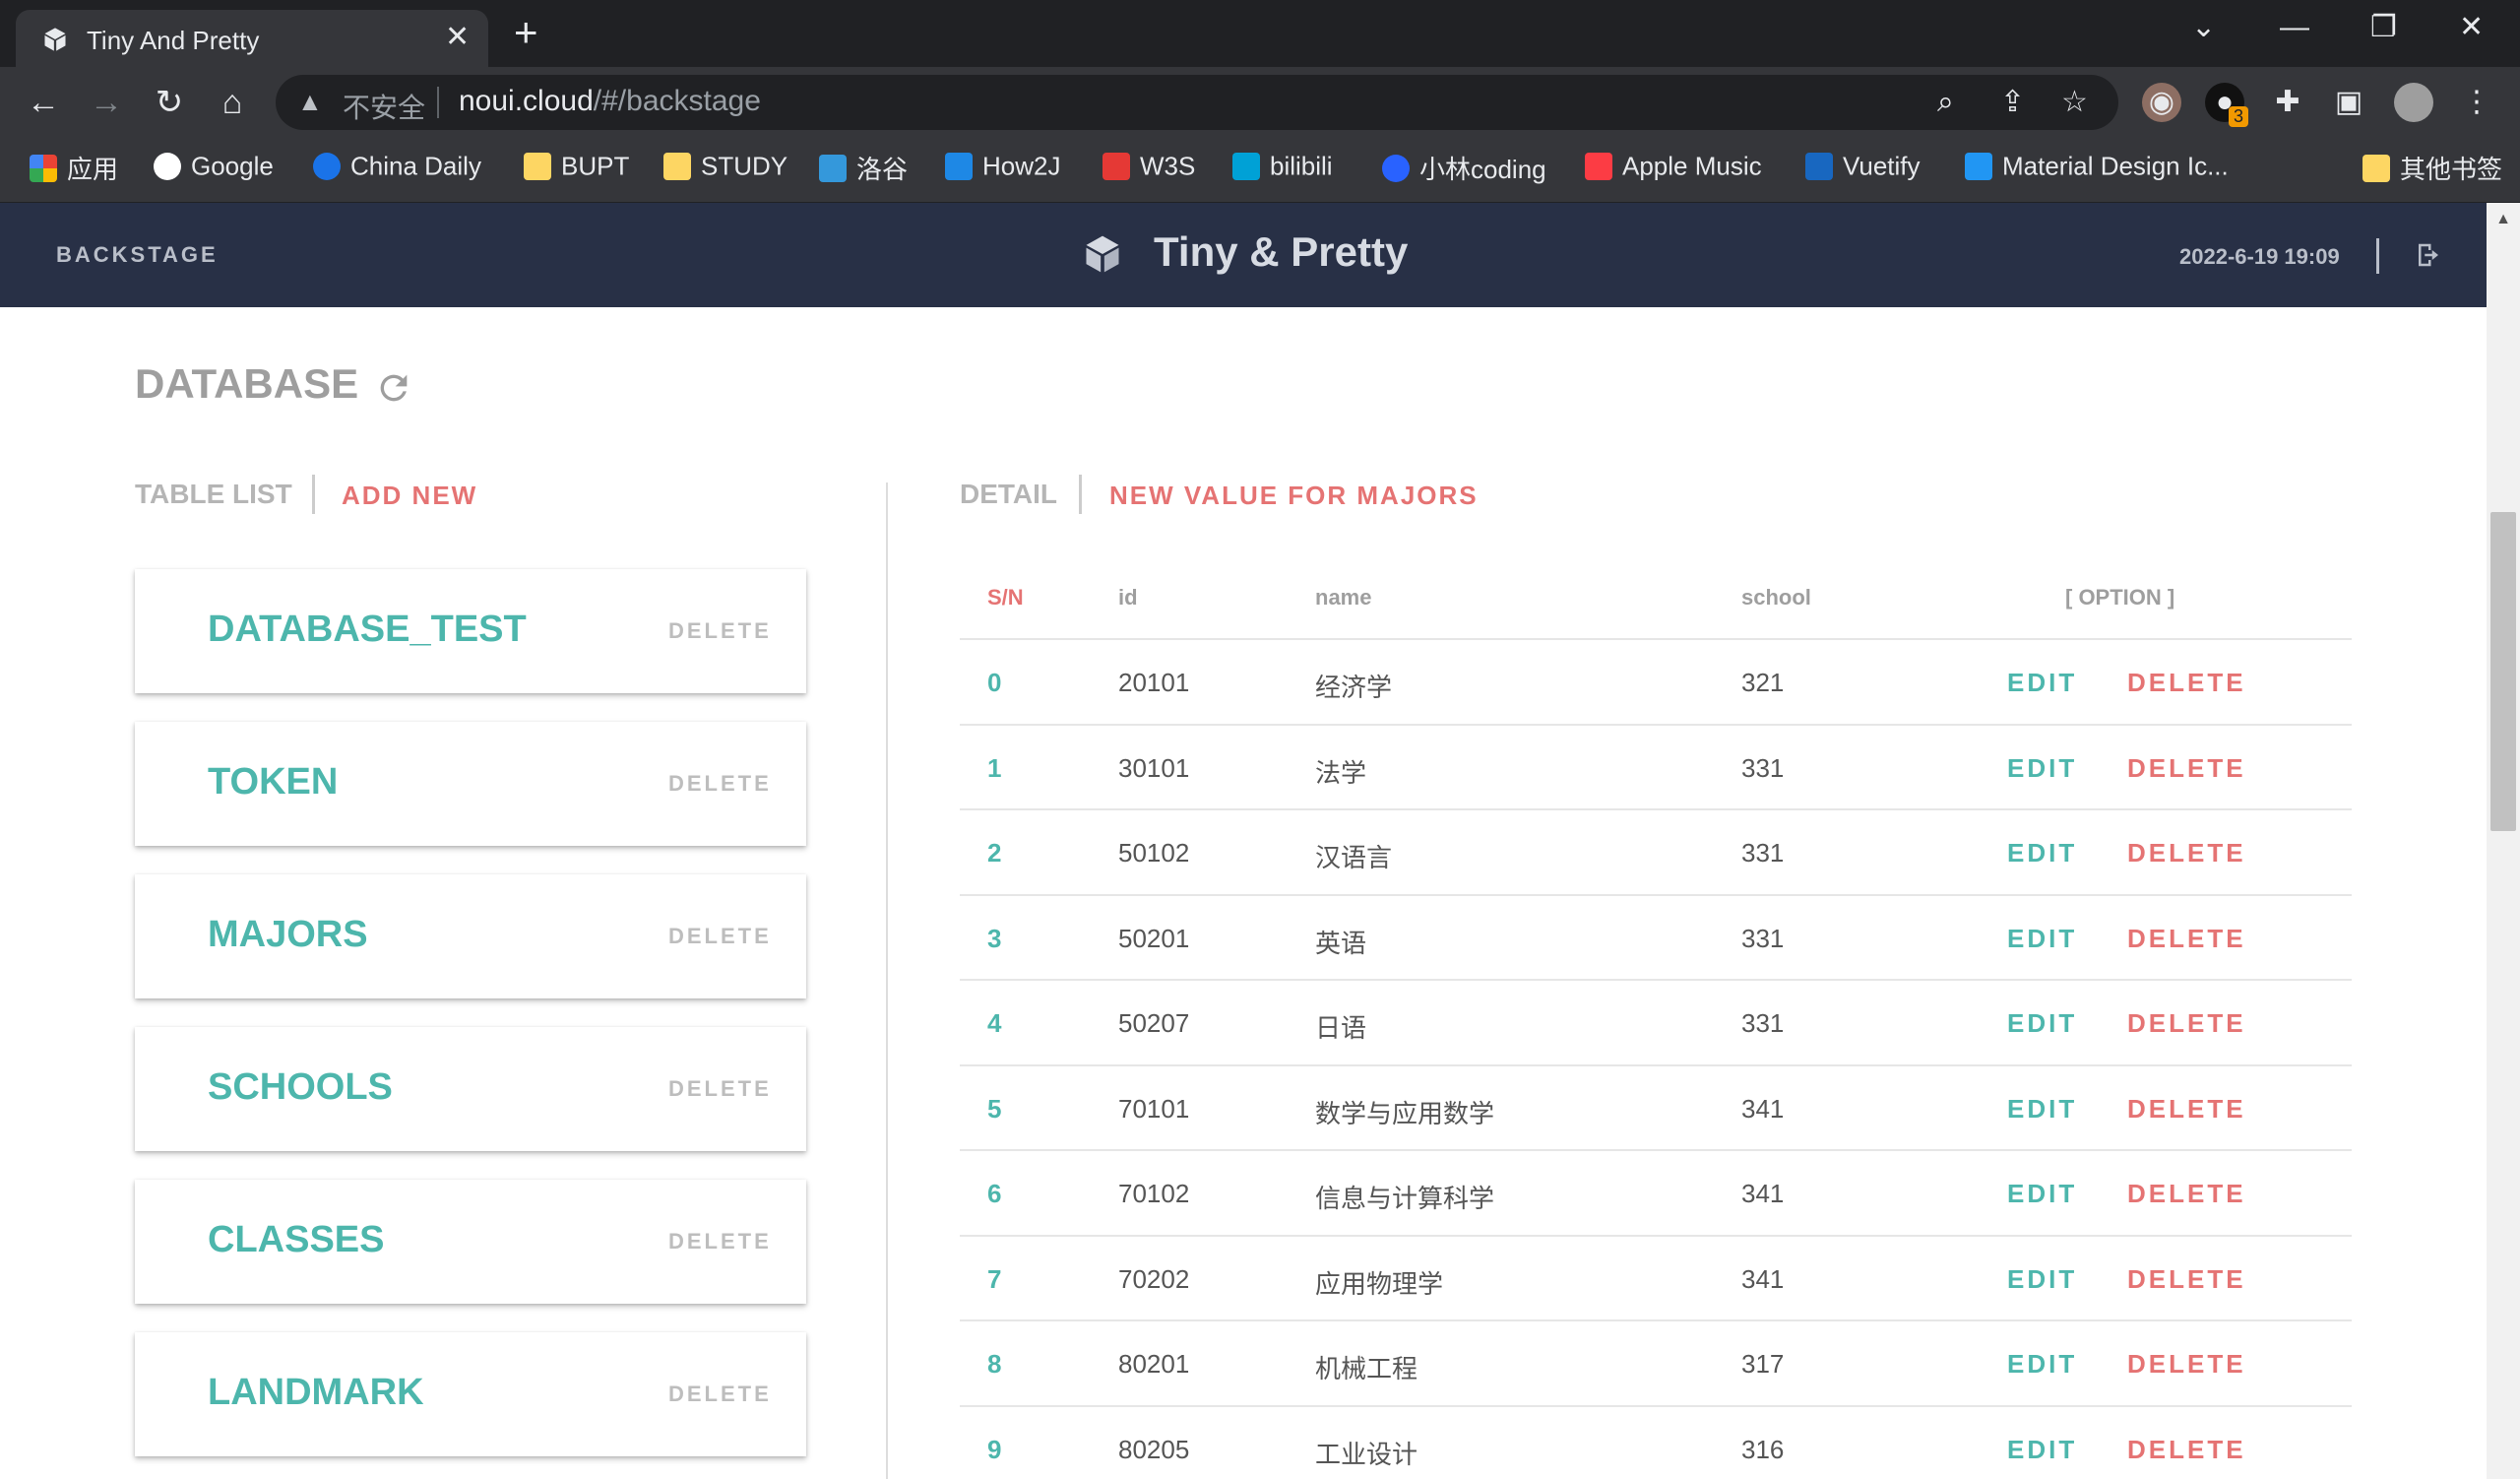 The image size is (2520, 1479). What do you see at coordinates (1354, 687) in the screenshot?
I see `row-name: 经济学` at bounding box center [1354, 687].